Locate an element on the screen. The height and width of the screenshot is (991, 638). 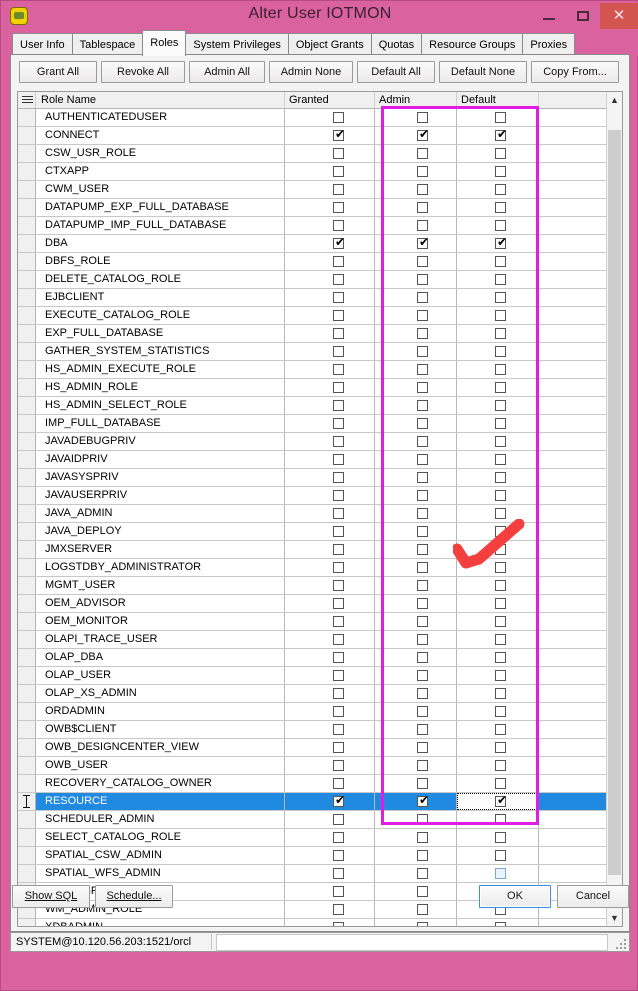
table-row: HS_ADMIN_ROLE is located at coordinates (320, 388).